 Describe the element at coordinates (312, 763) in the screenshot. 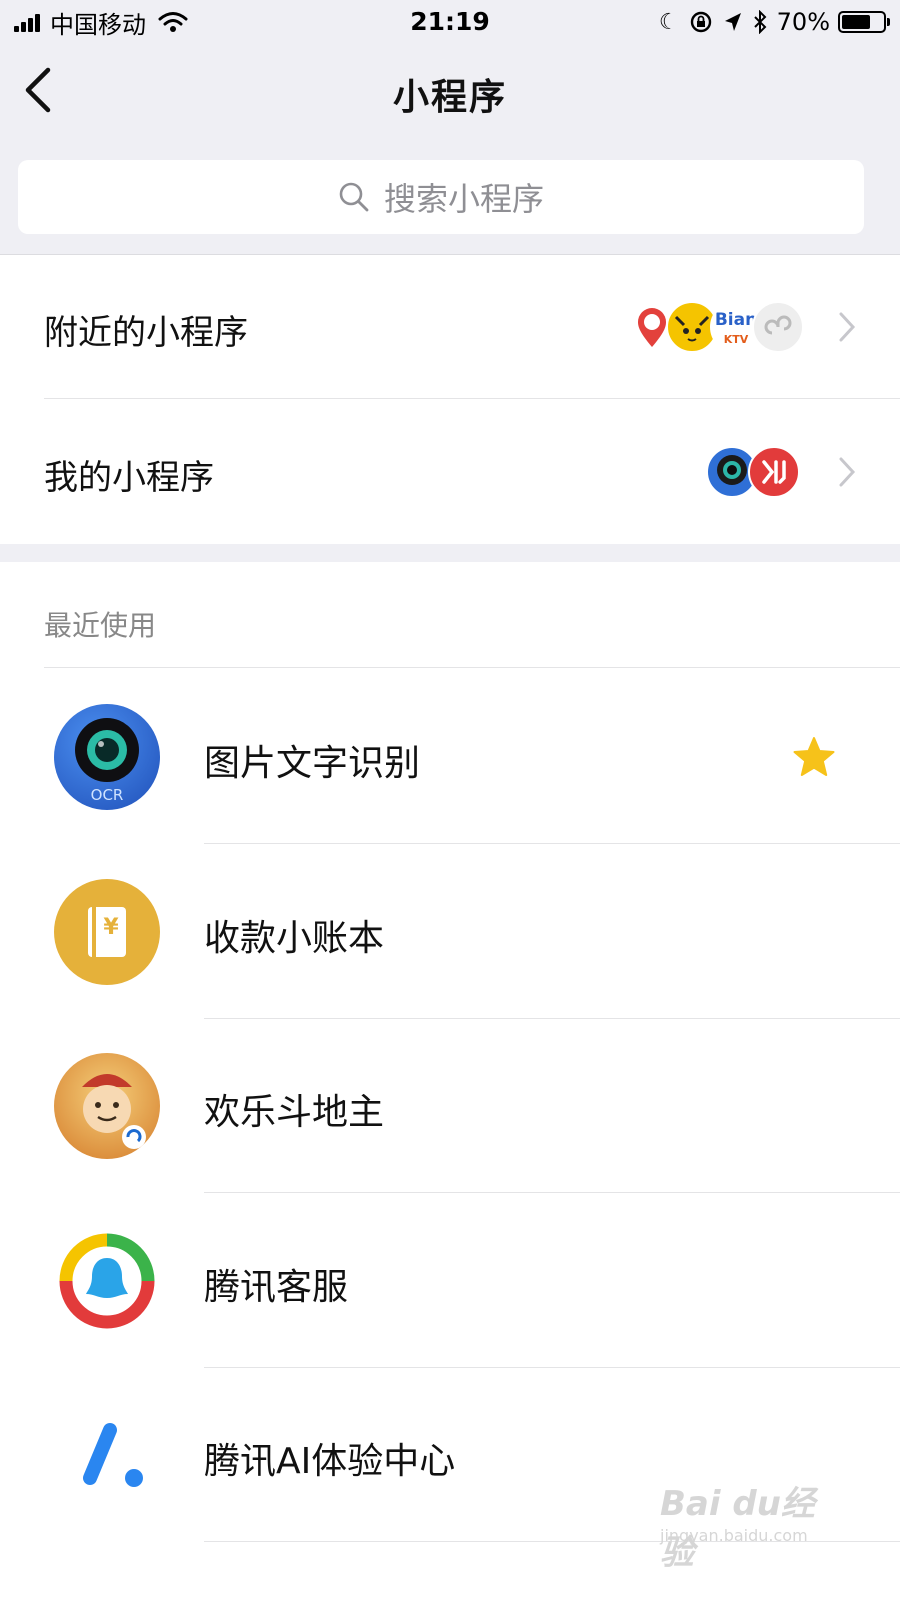

I see `app-name: 图片文字识别` at that location.